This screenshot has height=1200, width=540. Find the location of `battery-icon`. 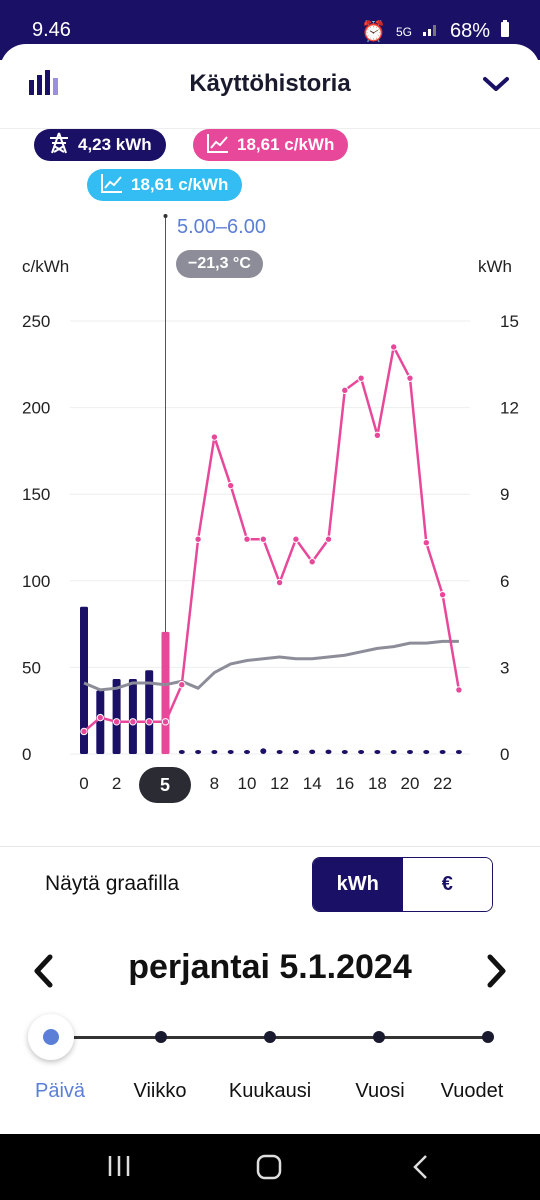

battery-icon is located at coordinates (505, 31).